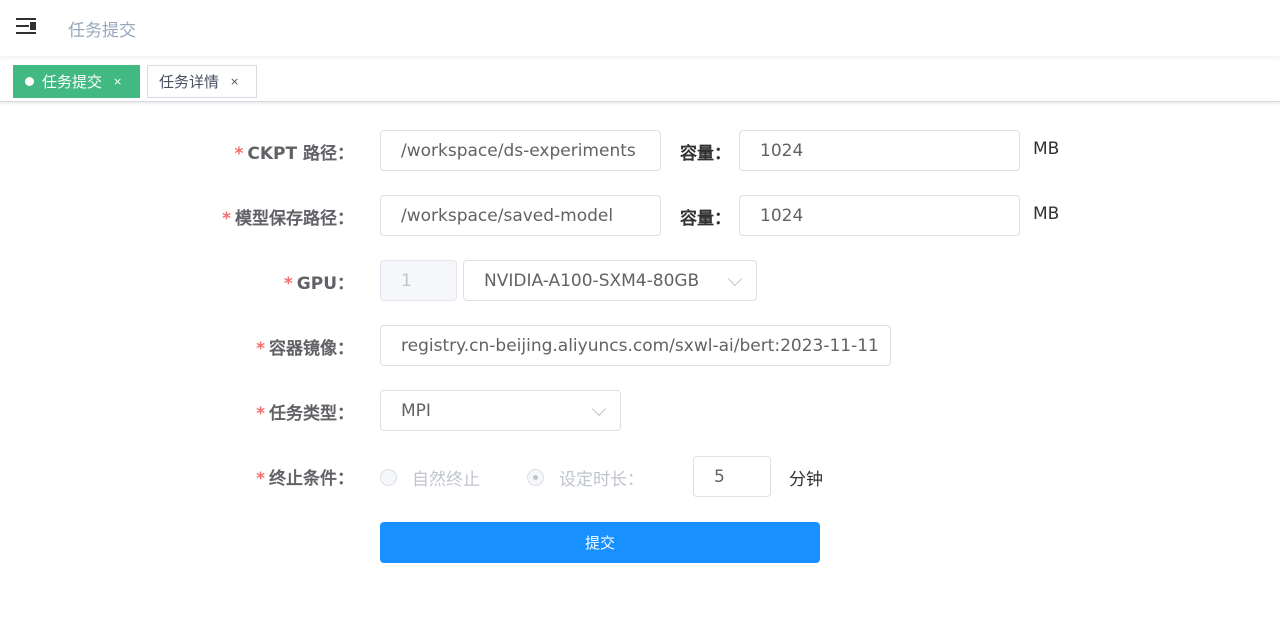  I want to click on radio-circle-checked, so click(535, 477).